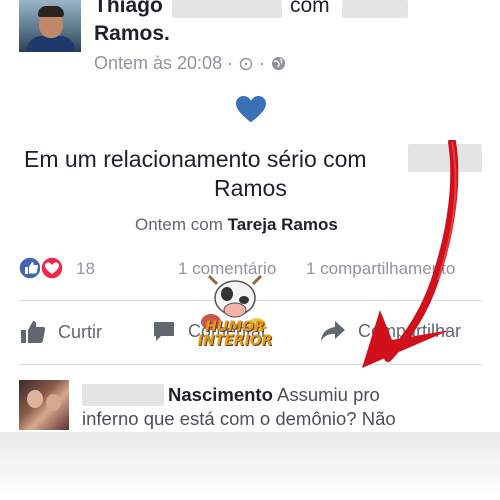 The height and width of the screenshot is (500, 500). Describe the element at coordinates (50, 26) in the screenshot. I see `author-avatar` at that location.